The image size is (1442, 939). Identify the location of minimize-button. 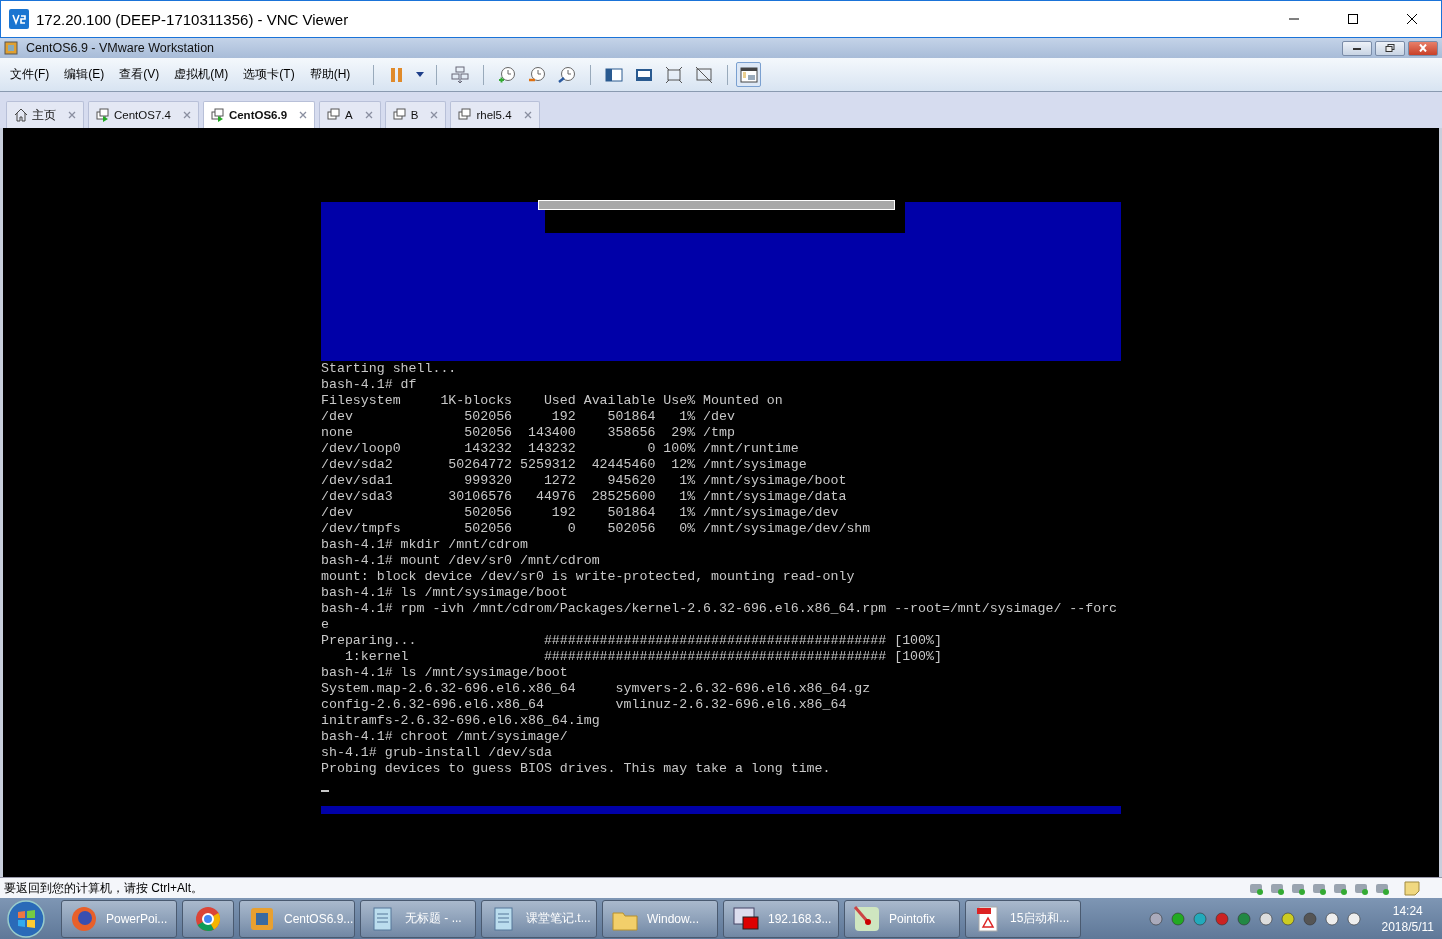
(1357, 48).